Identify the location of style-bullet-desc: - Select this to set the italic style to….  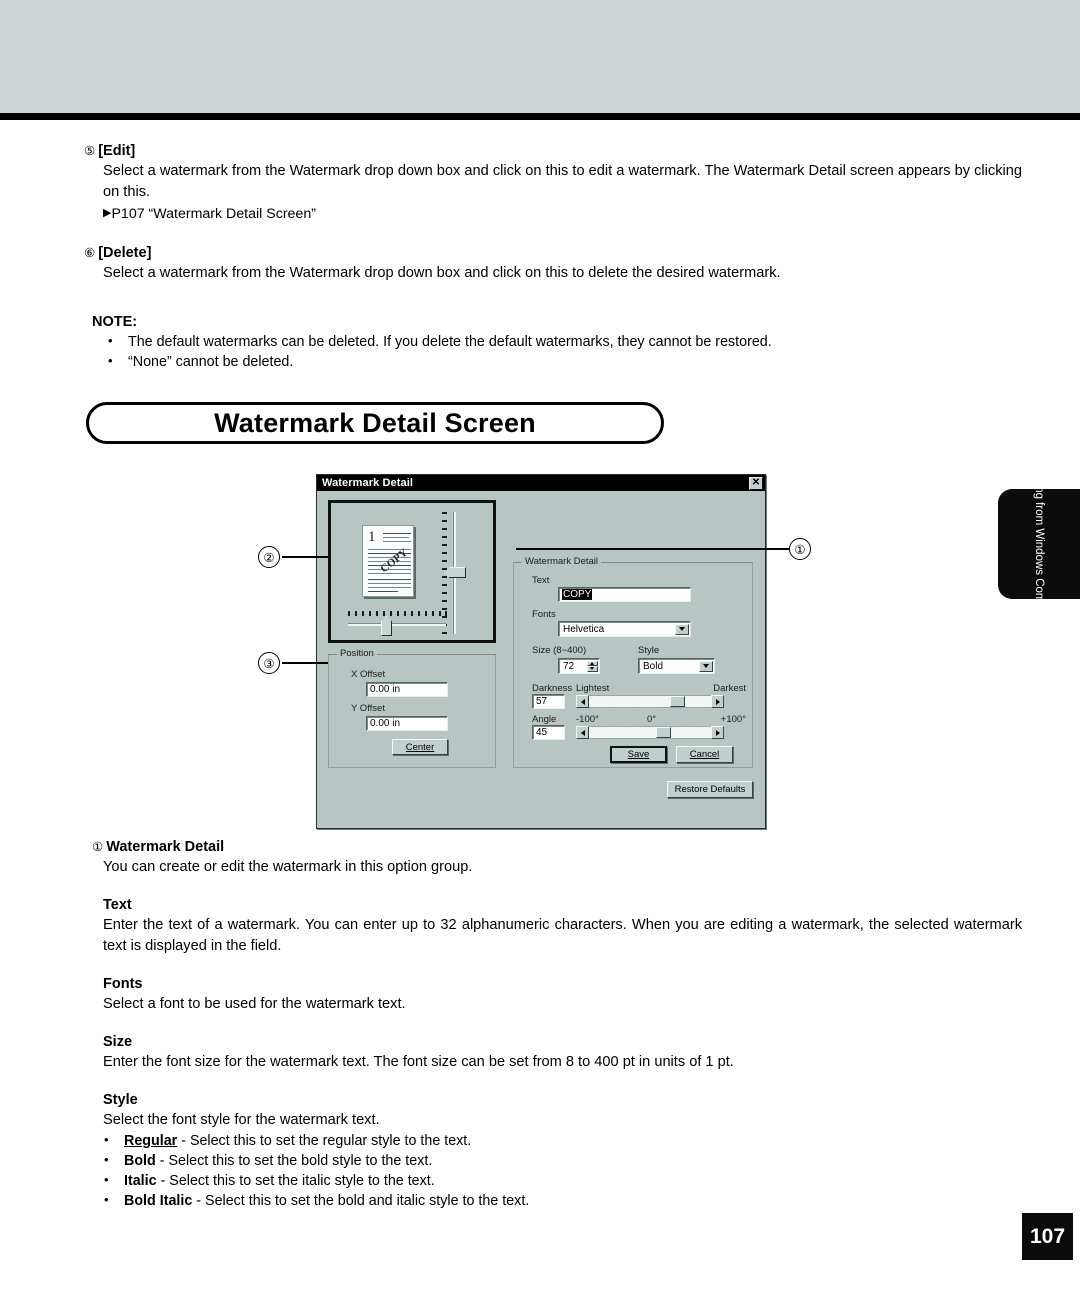
(295, 1181).